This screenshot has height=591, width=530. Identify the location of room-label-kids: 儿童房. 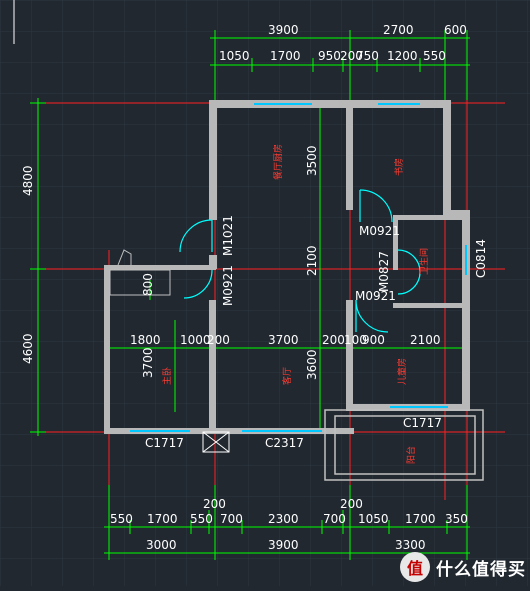
(402, 371).